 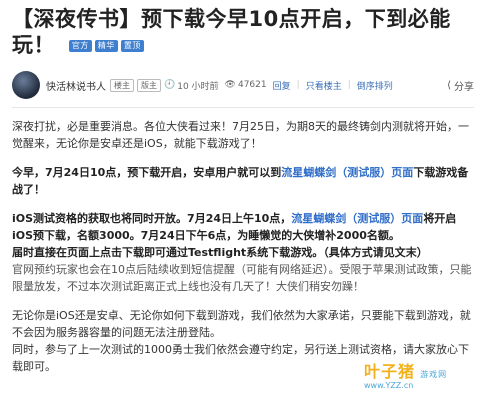 I want to click on article-title-line2: 玩！, so click(x=33, y=45).